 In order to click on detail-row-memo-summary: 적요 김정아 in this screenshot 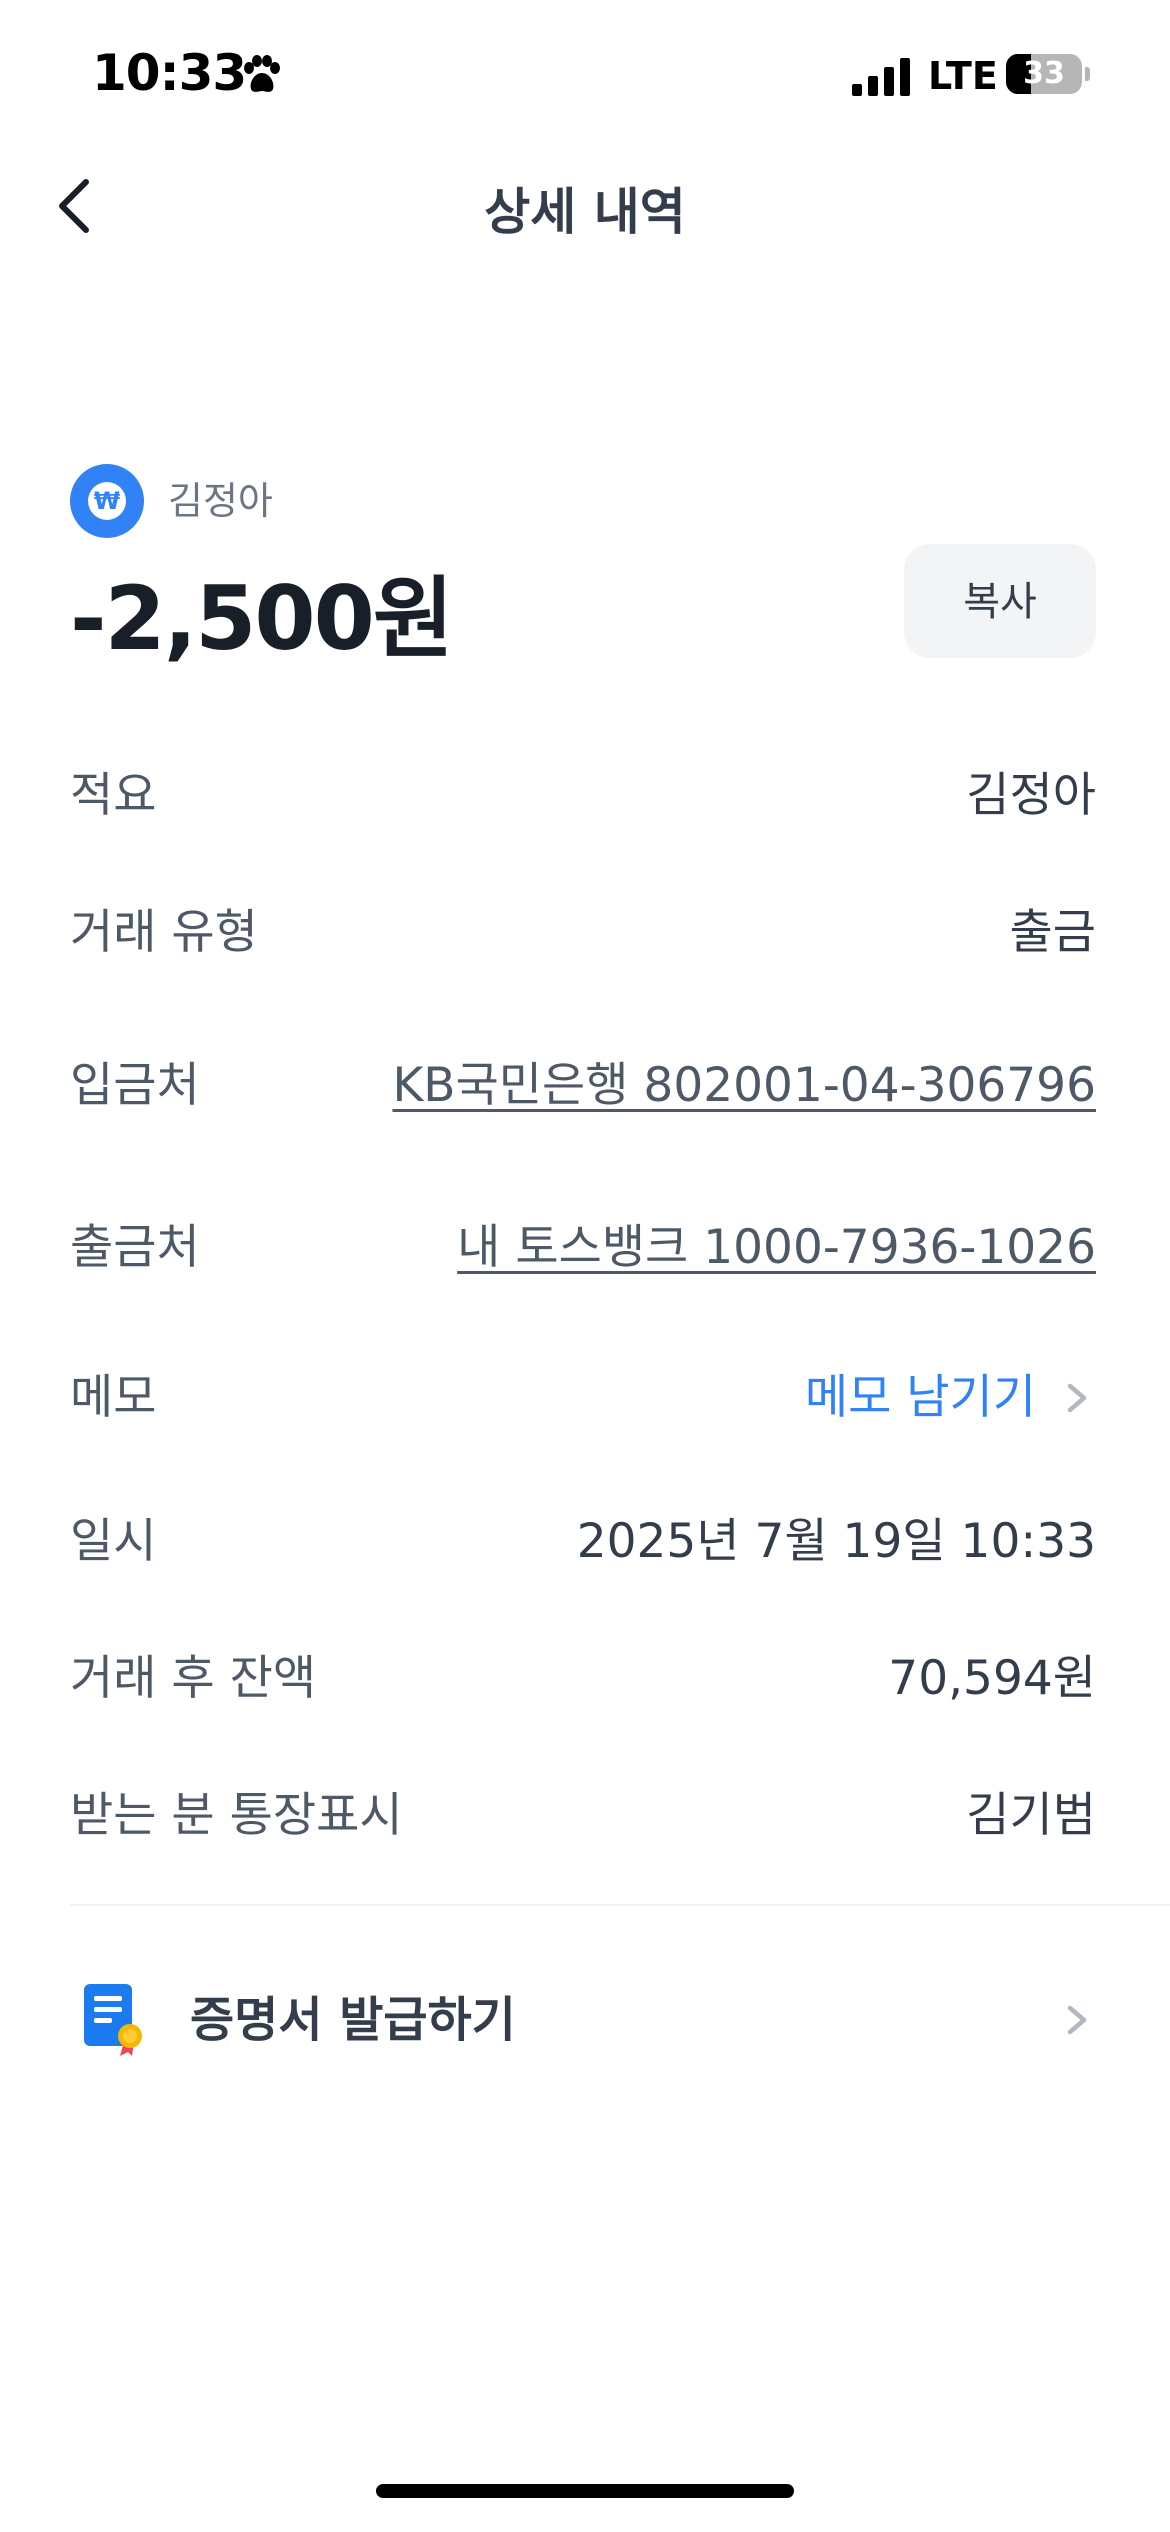, I will do `click(583, 796)`.